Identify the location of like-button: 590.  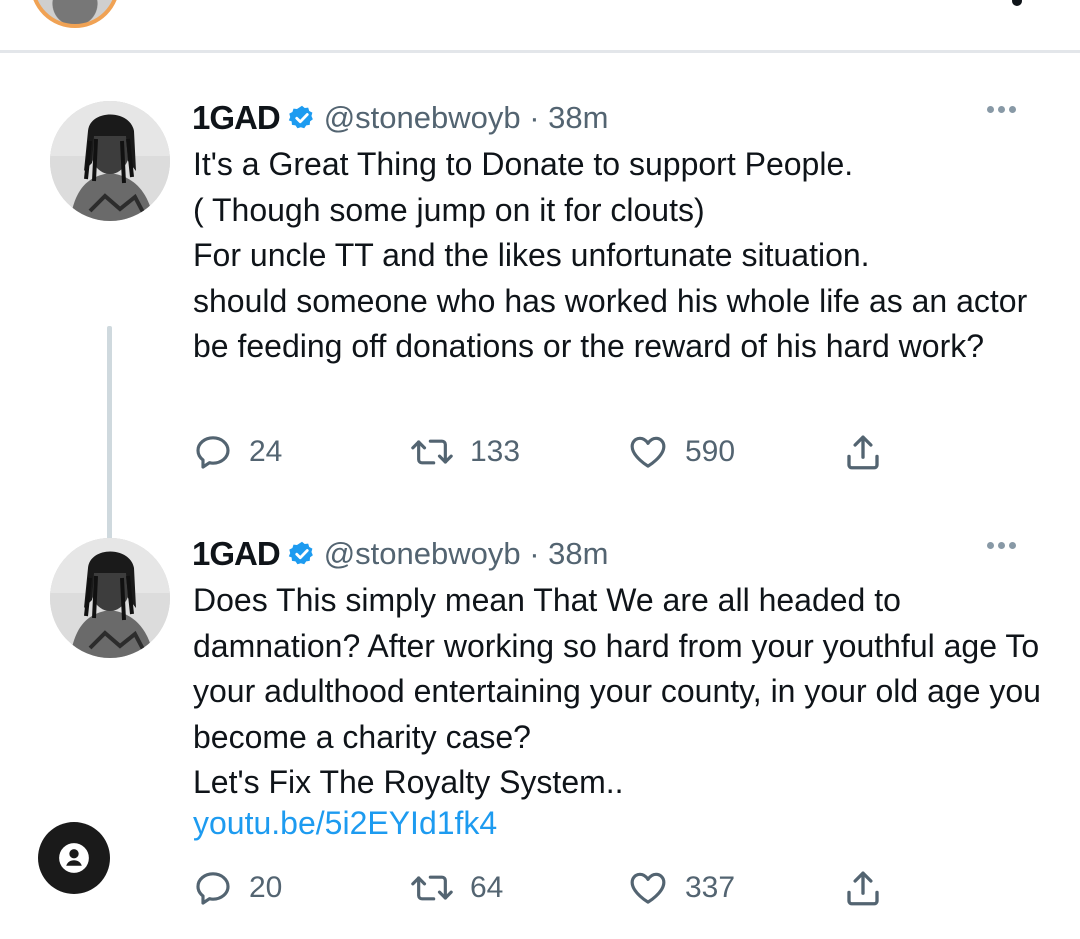
(681, 452).